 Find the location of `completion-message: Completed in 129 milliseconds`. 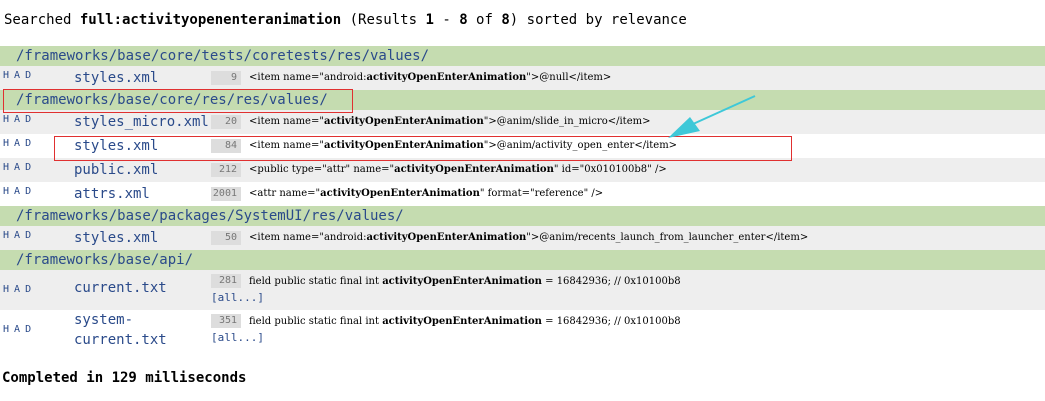

completion-message: Completed in 129 milliseconds is located at coordinates (124, 378).